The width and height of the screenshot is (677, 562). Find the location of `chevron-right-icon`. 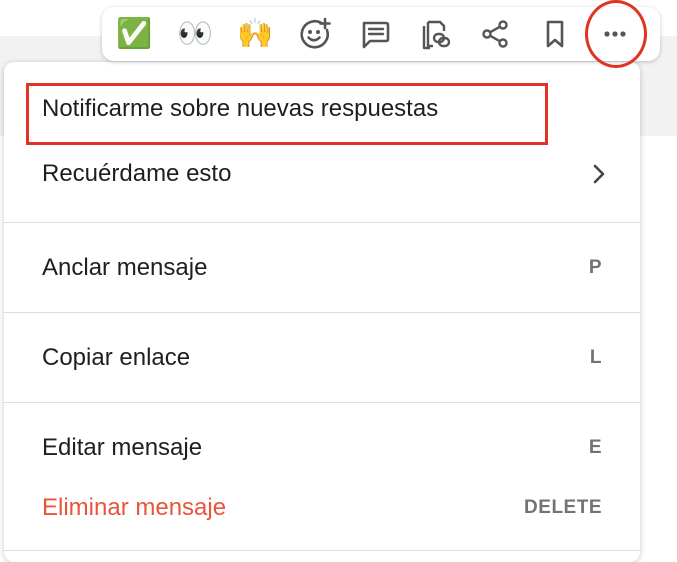

chevron-right-icon is located at coordinates (599, 174).